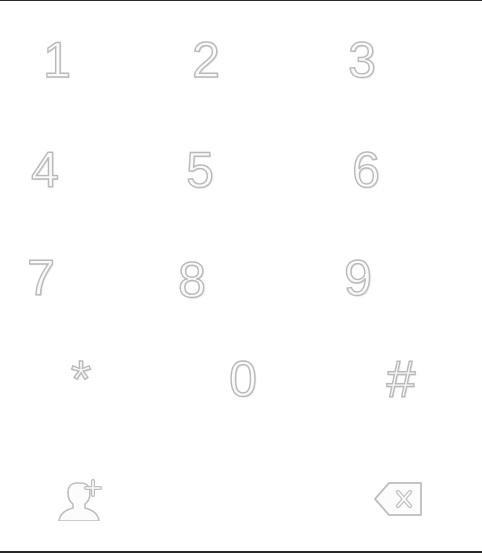 This screenshot has width=482, height=554. What do you see at coordinates (40, 278) in the screenshot?
I see `key-7-label: 7` at bounding box center [40, 278].